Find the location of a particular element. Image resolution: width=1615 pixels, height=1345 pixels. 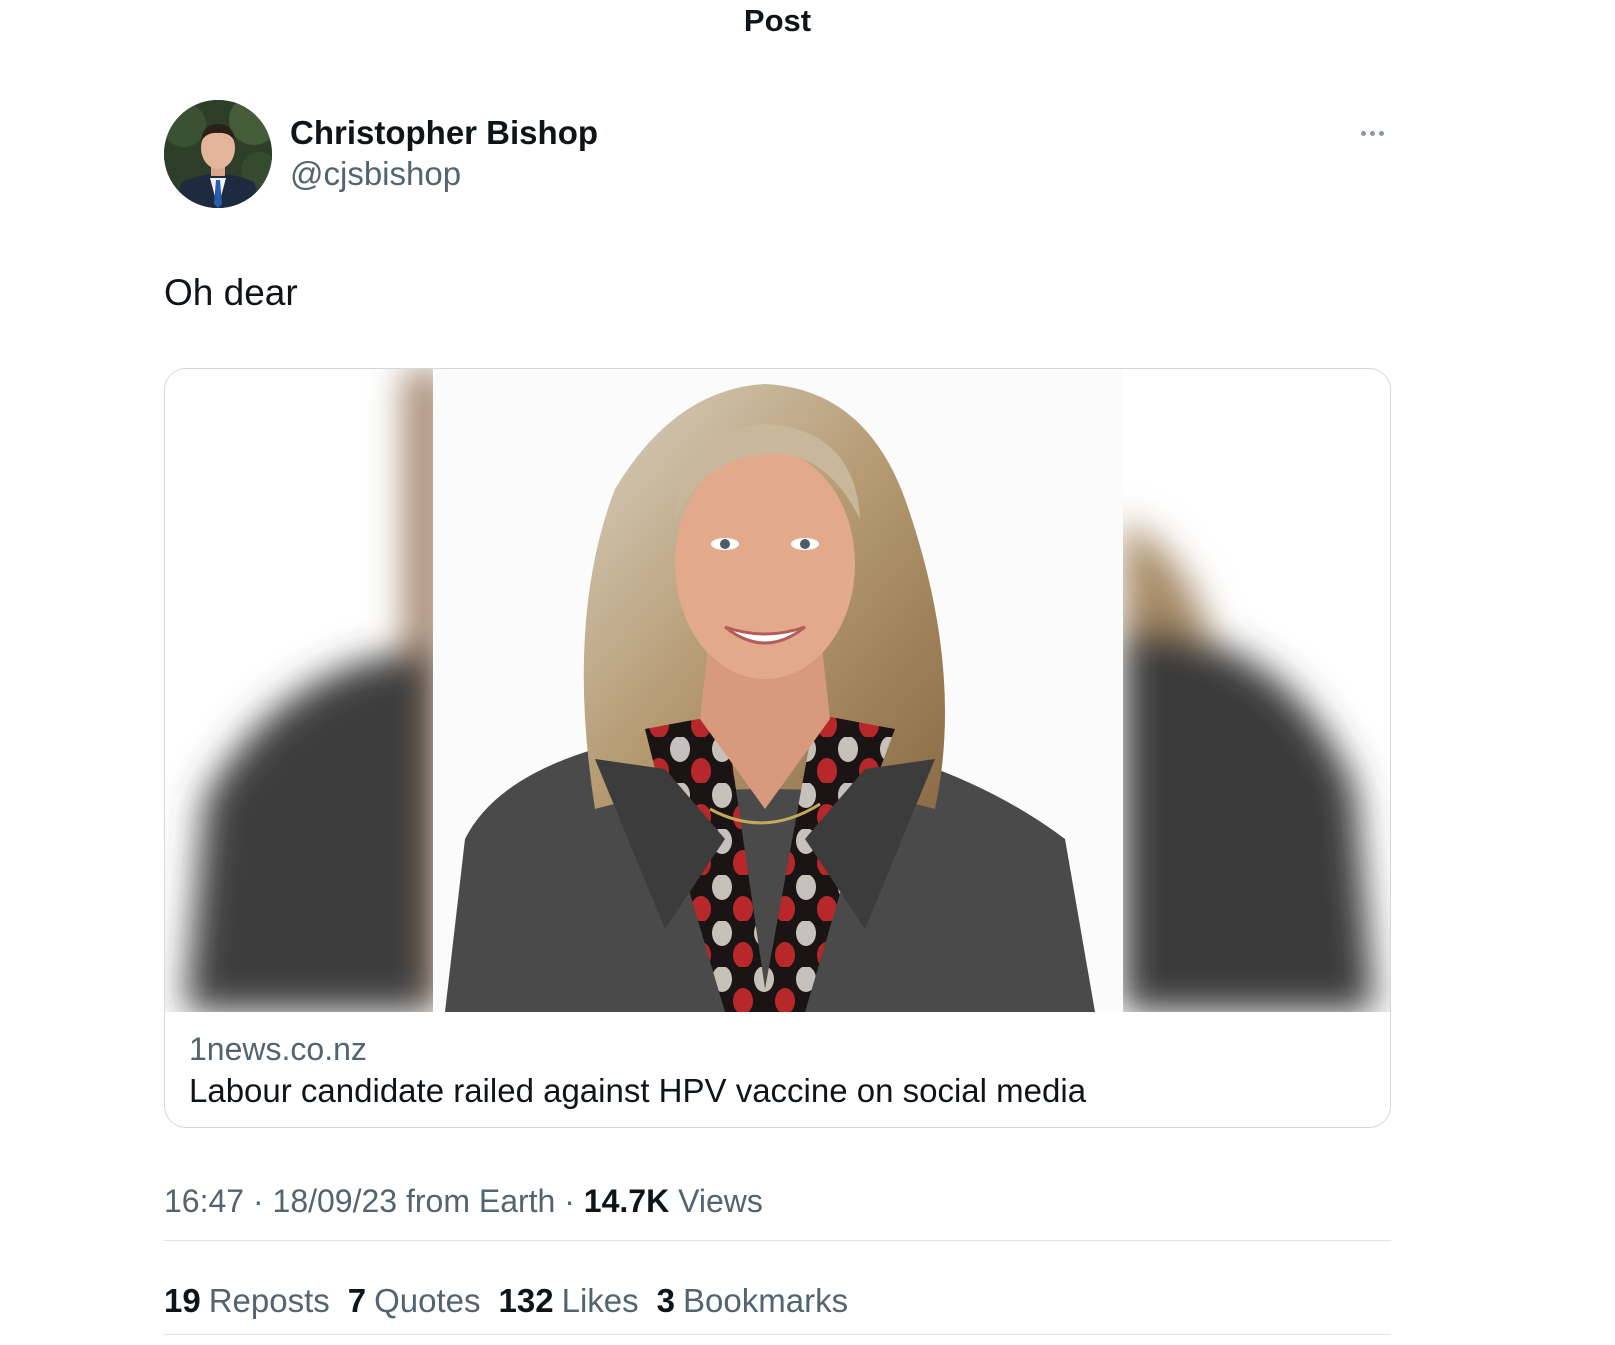

likes-label: Likes is located at coordinates (600, 1300).